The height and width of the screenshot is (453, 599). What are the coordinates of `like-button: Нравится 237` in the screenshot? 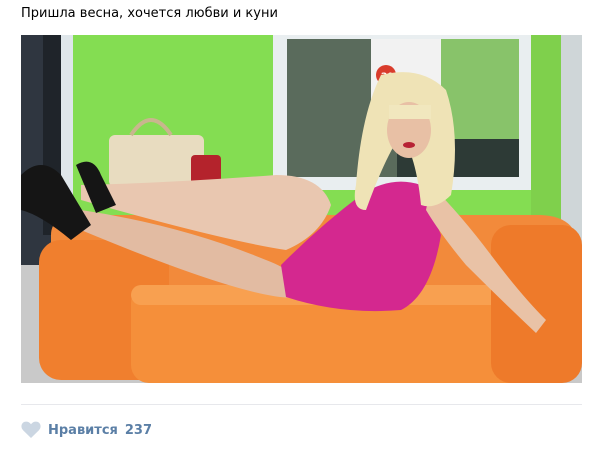 It's located at (86, 430).